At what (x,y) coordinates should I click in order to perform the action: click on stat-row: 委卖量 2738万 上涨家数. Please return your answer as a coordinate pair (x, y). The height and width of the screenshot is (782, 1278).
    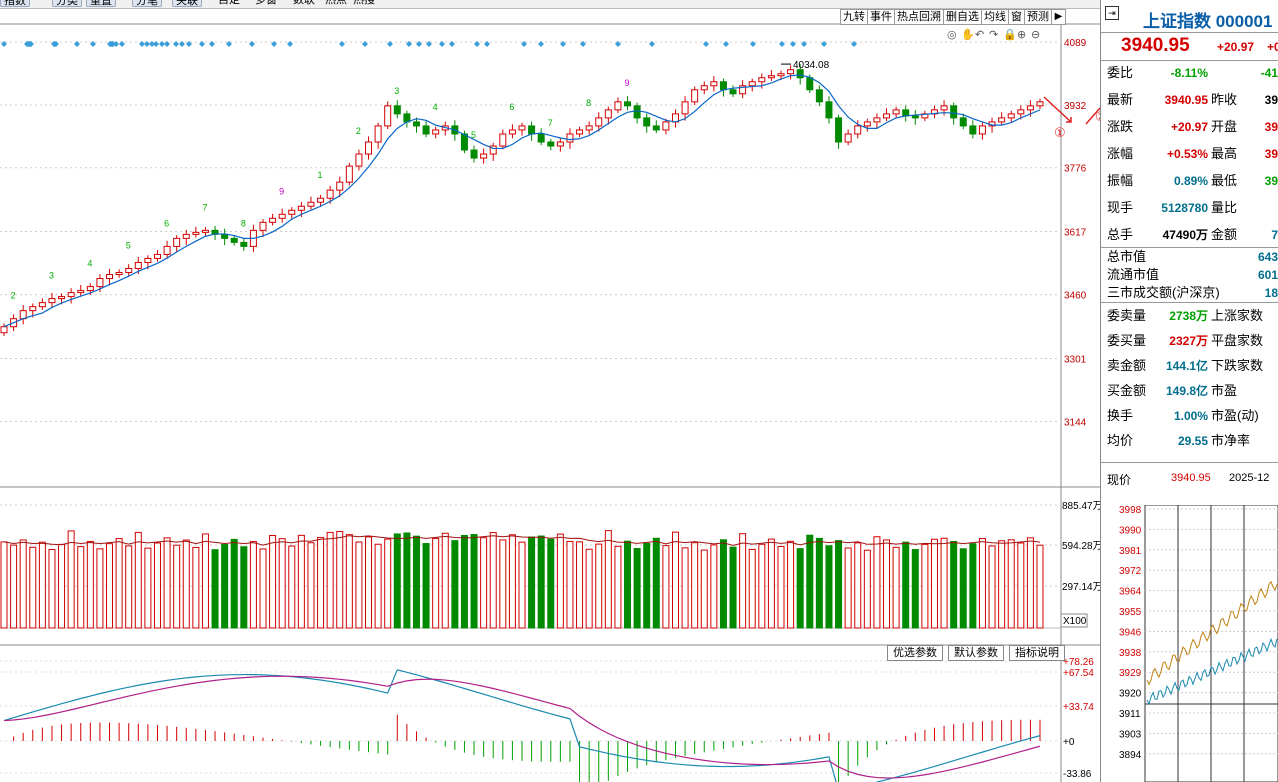
    Looking at the image, I should click on (1192, 316).